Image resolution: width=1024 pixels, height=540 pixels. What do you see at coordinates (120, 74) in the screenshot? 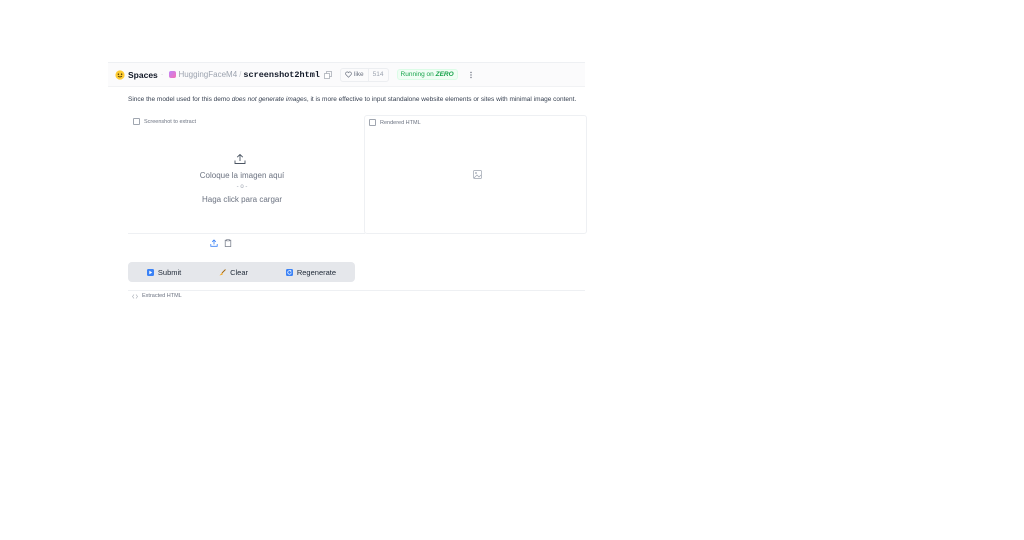
I see `hugging-face-logo-icon` at bounding box center [120, 74].